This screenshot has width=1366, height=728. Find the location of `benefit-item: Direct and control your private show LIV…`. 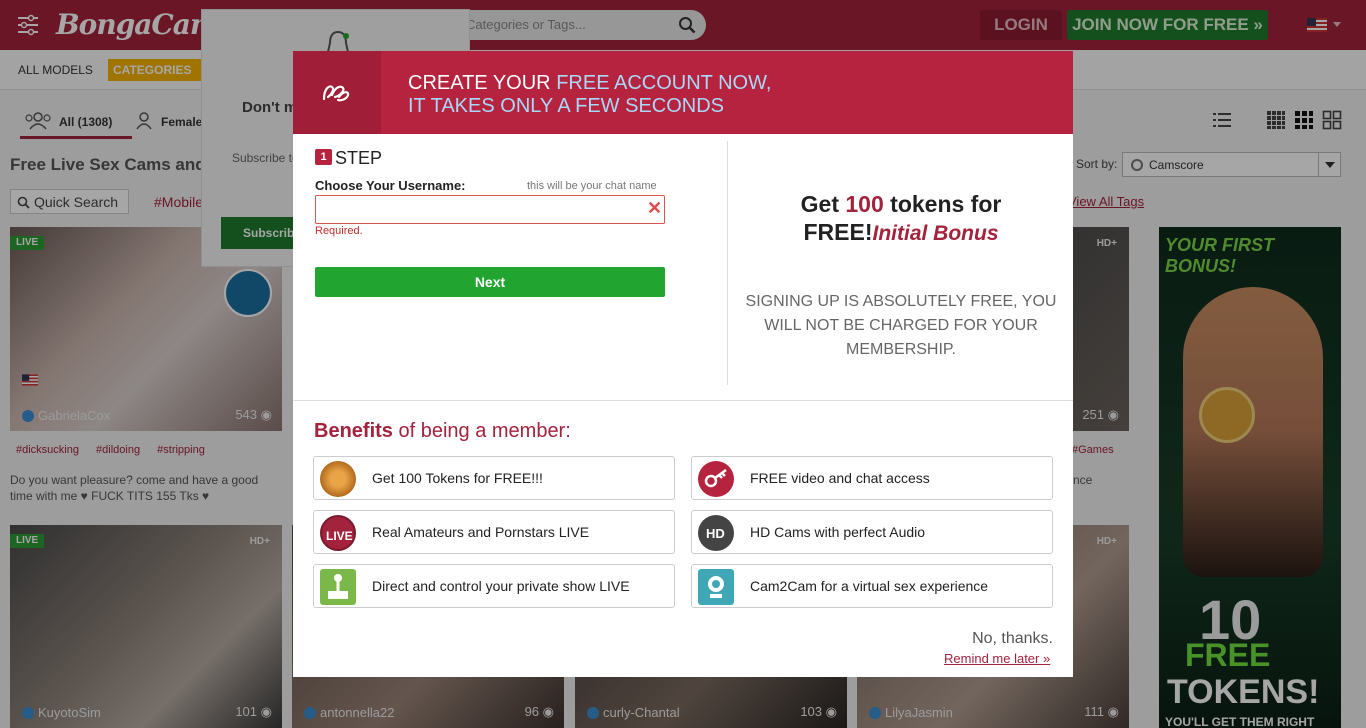

benefit-item: Direct and control your private show LIV… is located at coordinates (494, 586).